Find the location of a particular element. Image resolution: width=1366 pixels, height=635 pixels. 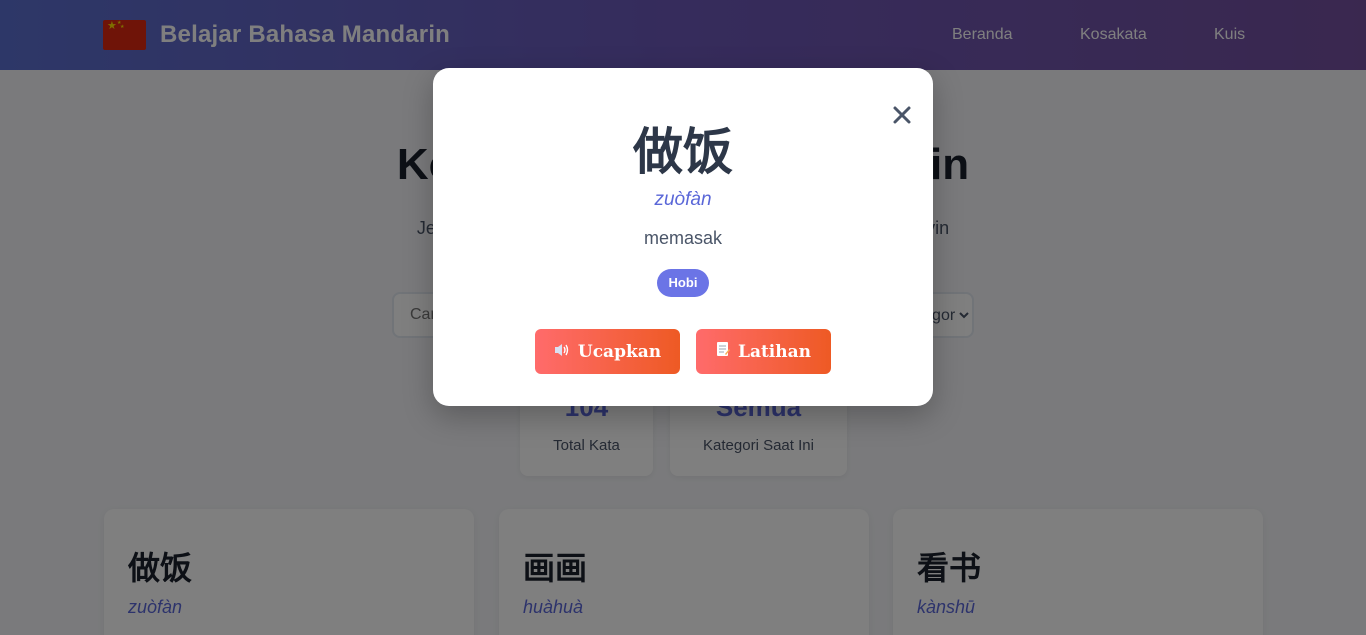

memo-icon is located at coordinates (723, 351).